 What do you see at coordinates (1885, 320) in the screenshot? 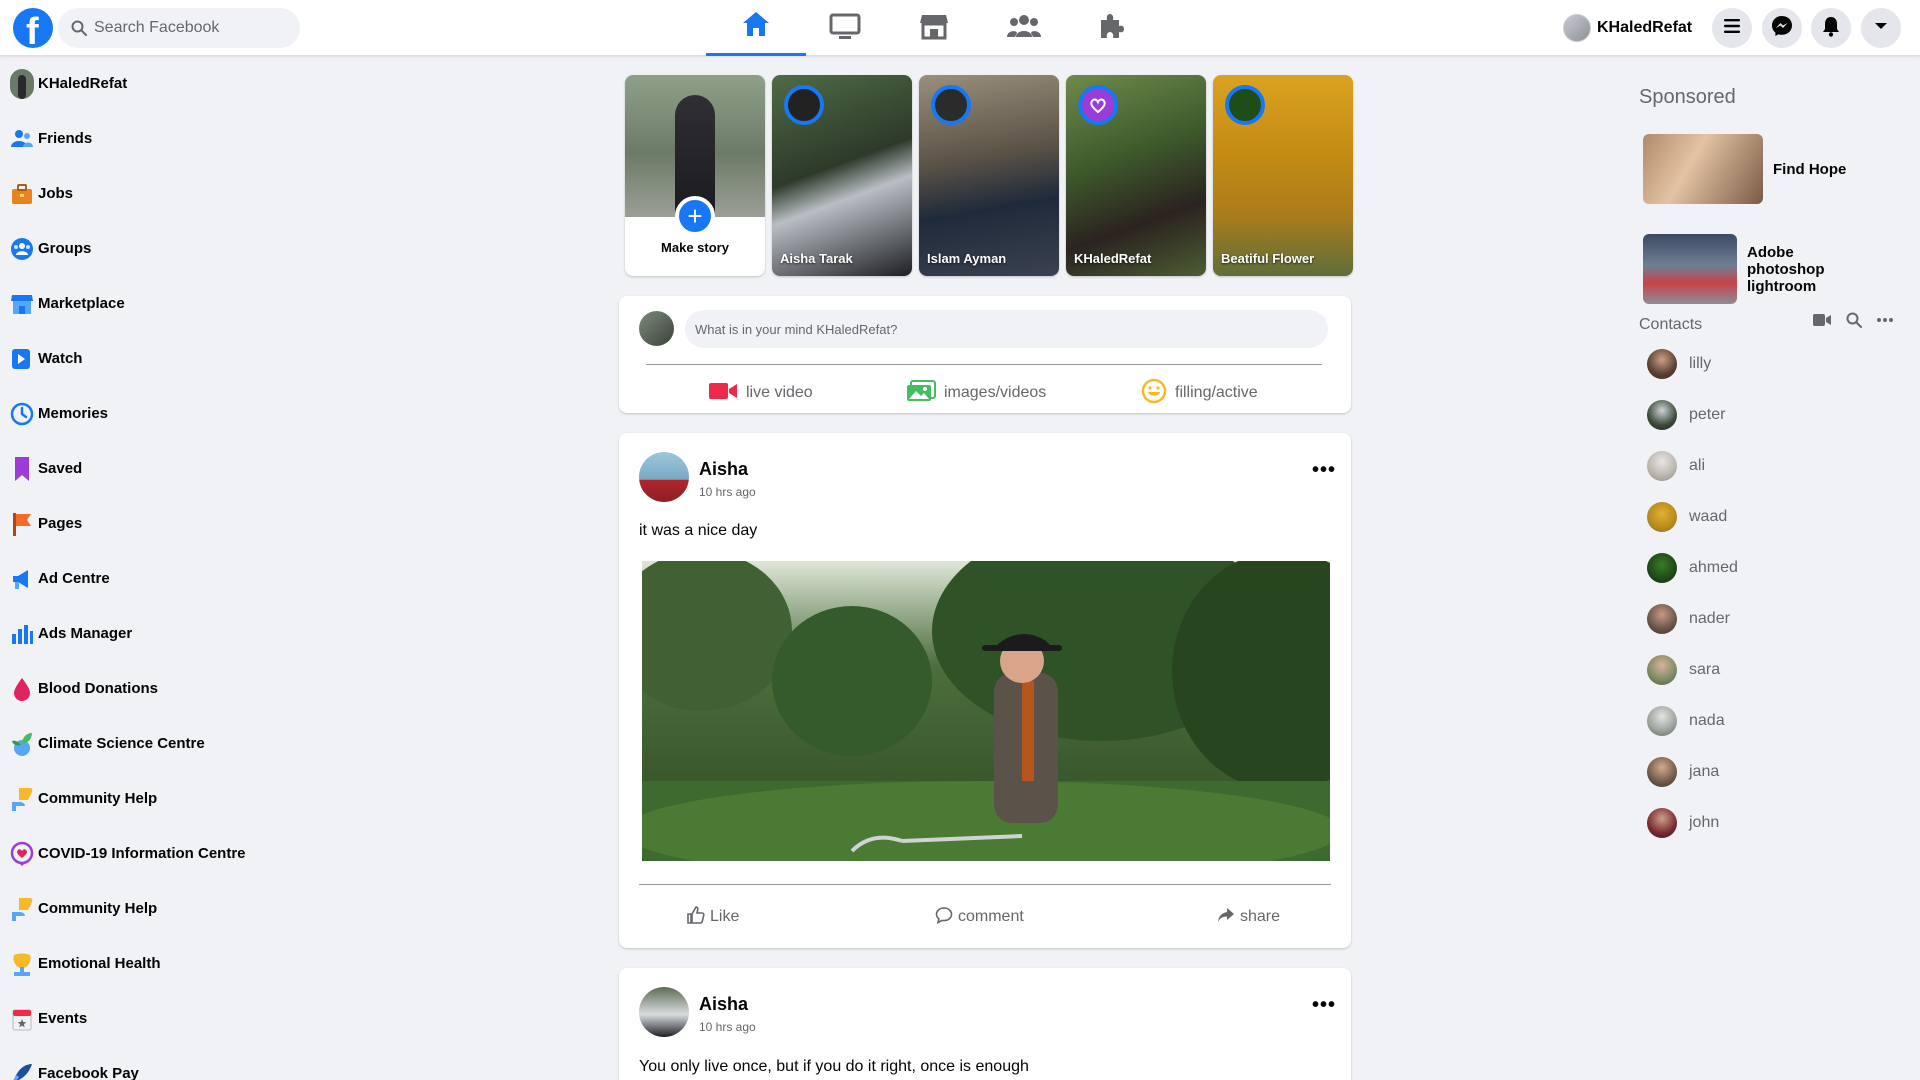
I see `more-options-icon` at bounding box center [1885, 320].